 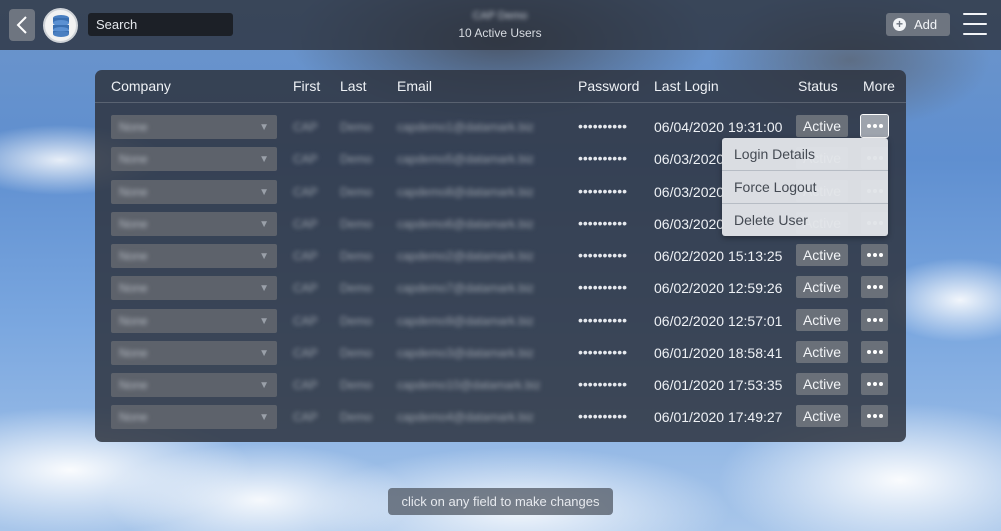 I want to click on email-field: capdemo4@datamark.biz, so click(x=465, y=417).